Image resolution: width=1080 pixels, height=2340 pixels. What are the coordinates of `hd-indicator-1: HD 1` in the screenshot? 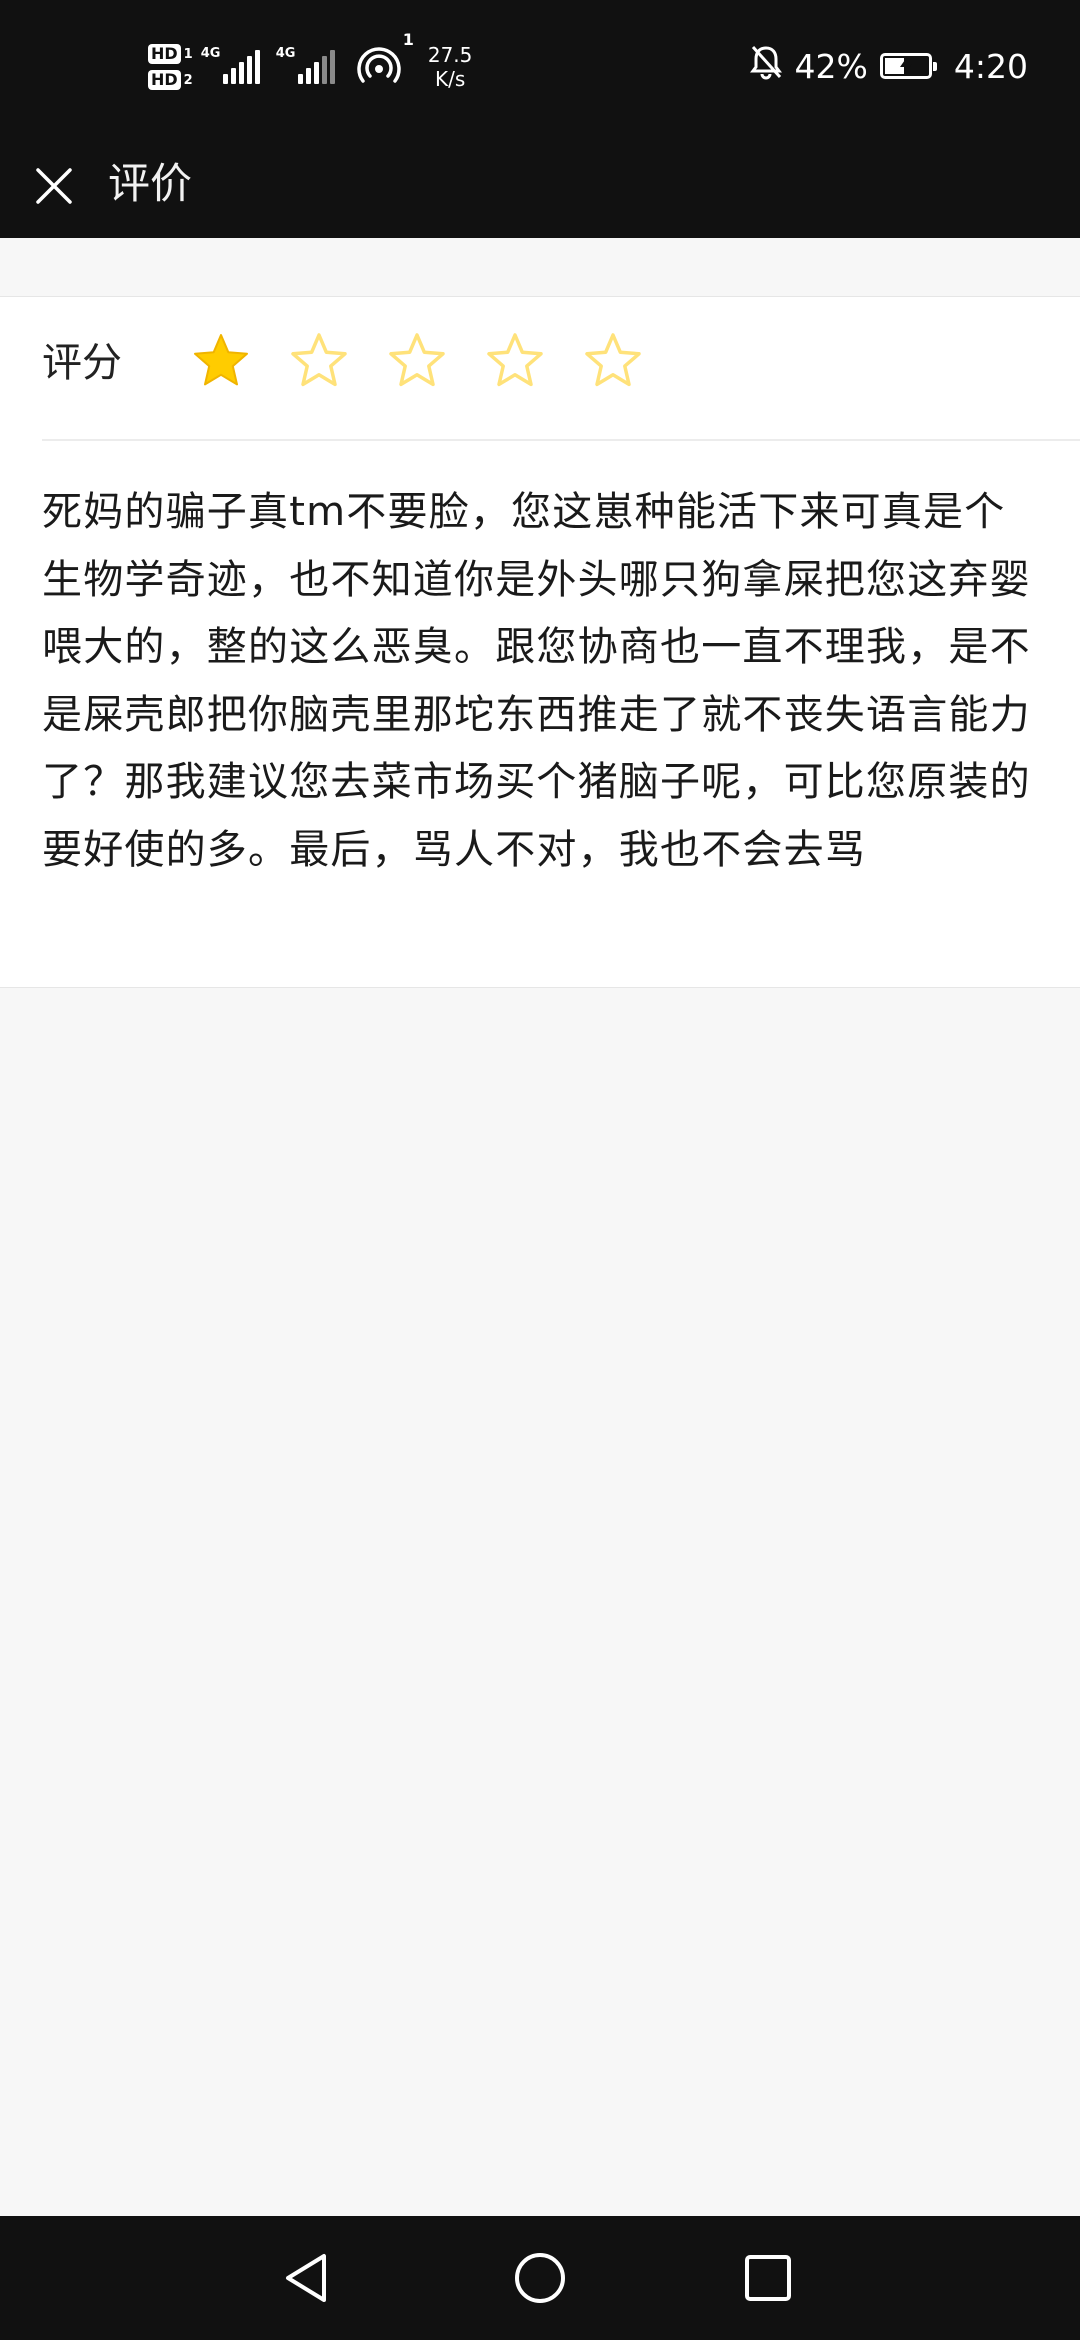 It's located at (170, 54).